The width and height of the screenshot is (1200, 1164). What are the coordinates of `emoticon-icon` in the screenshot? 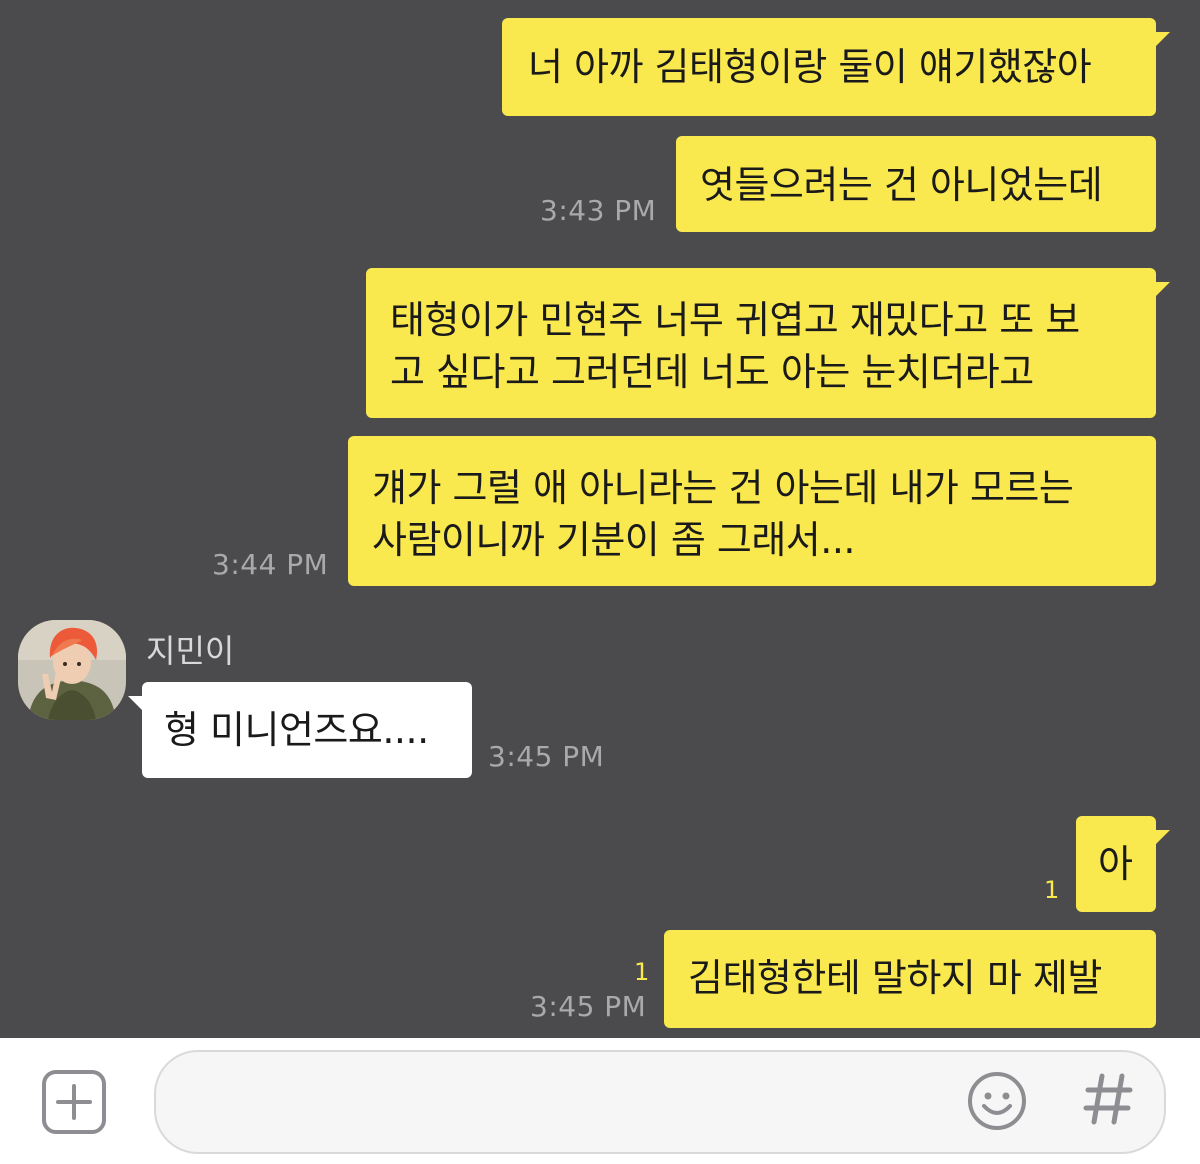 It's located at (997, 1101).